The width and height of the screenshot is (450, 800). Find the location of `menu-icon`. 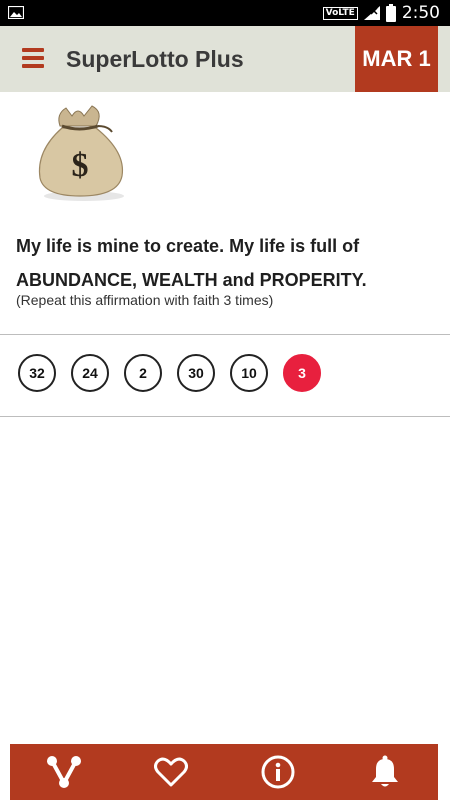

menu-icon is located at coordinates (33, 58).